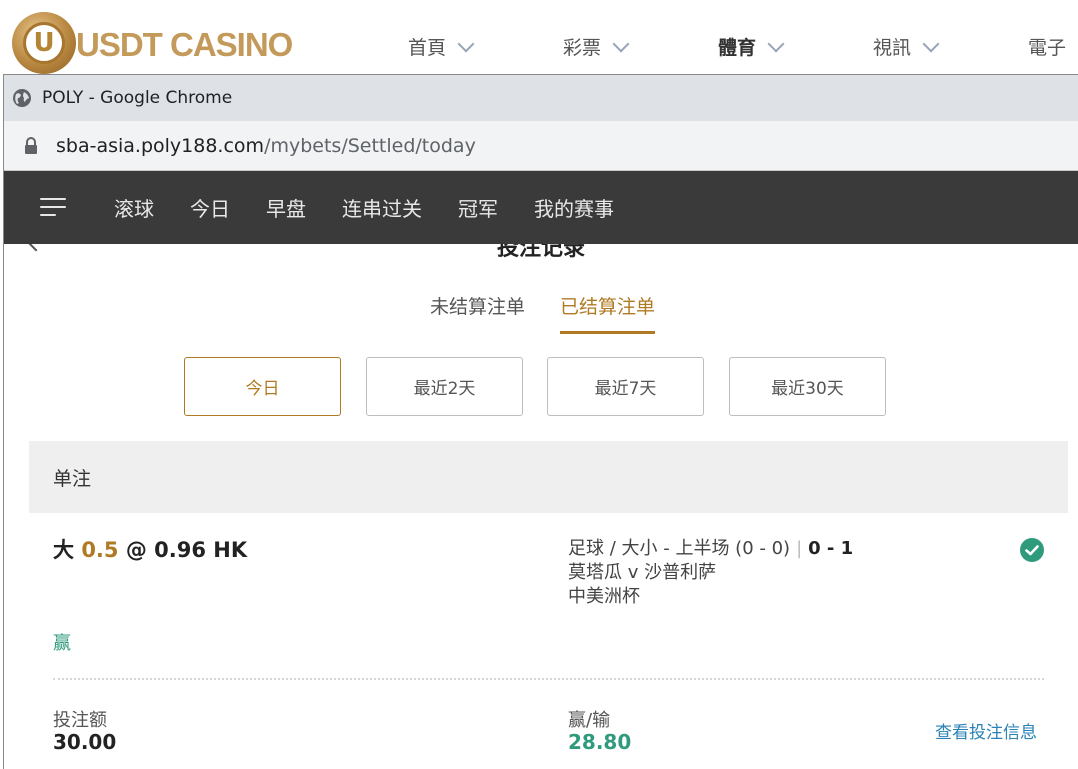  What do you see at coordinates (53, 207) in the screenshot?
I see `hamburger-menu-icon` at bounding box center [53, 207].